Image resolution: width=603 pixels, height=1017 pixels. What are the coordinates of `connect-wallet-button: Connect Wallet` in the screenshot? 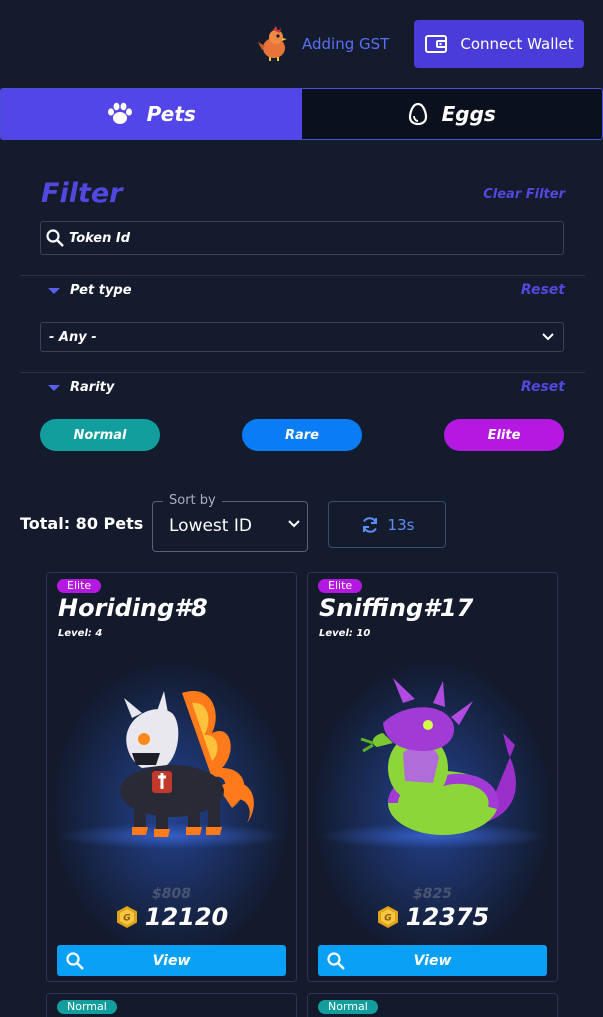 It's located at (499, 44).